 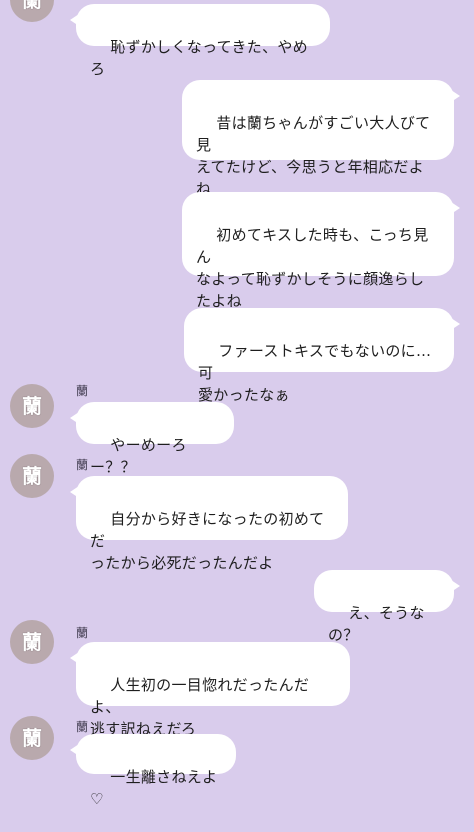 I want to click on message-bubble: 自分から好きになったの初めてだ ったから必死だったんだよ, so click(x=209, y=524).